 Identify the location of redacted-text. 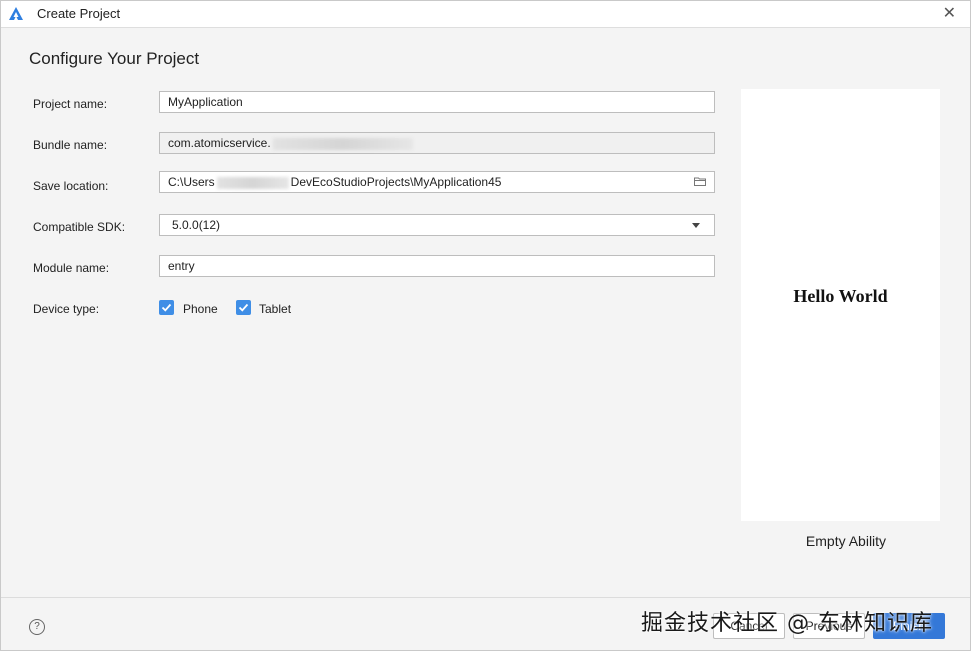
(342, 143).